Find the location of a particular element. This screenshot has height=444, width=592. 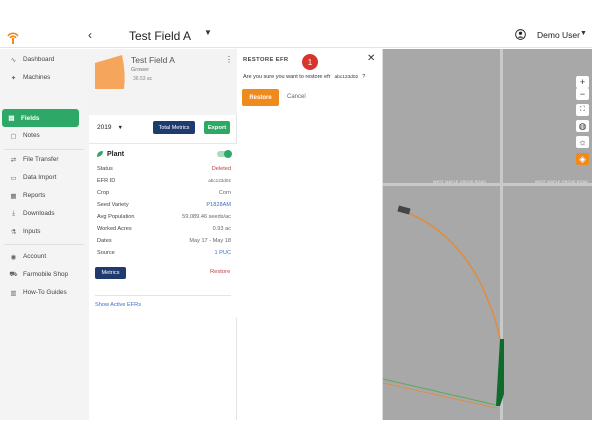

zoom-in-icon: + is located at coordinates (582, 82).